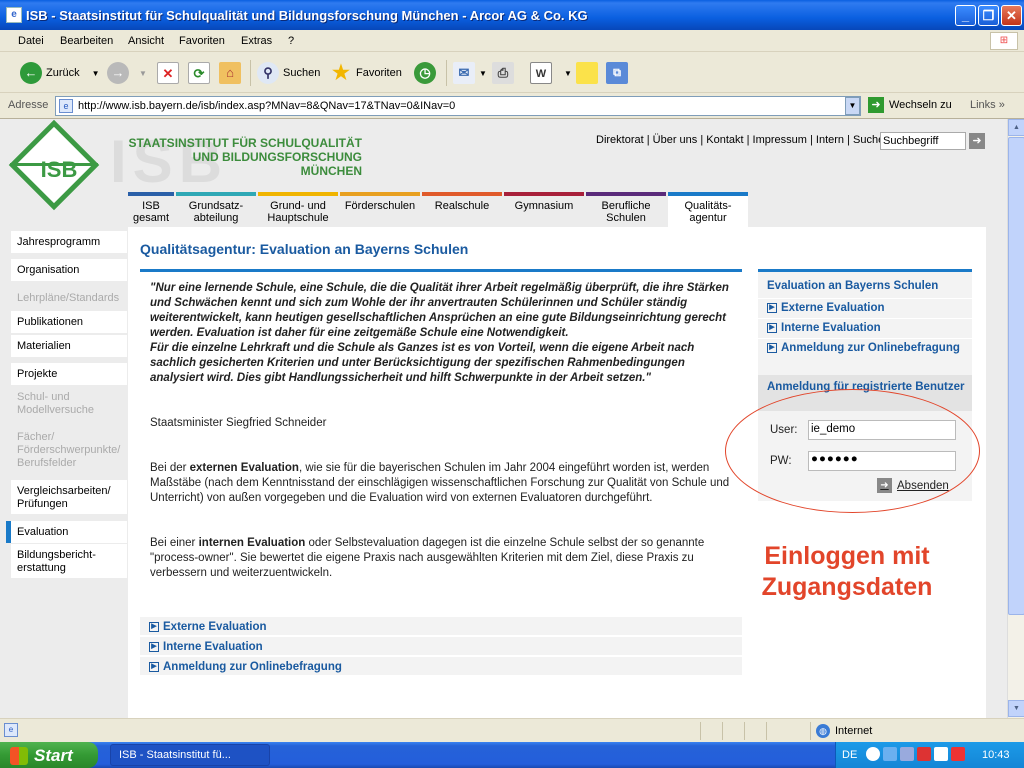 Image resolution: width=1024 pixels, height=768 pixels. I want to click on edit-button: W ▼, so click(551, 73).